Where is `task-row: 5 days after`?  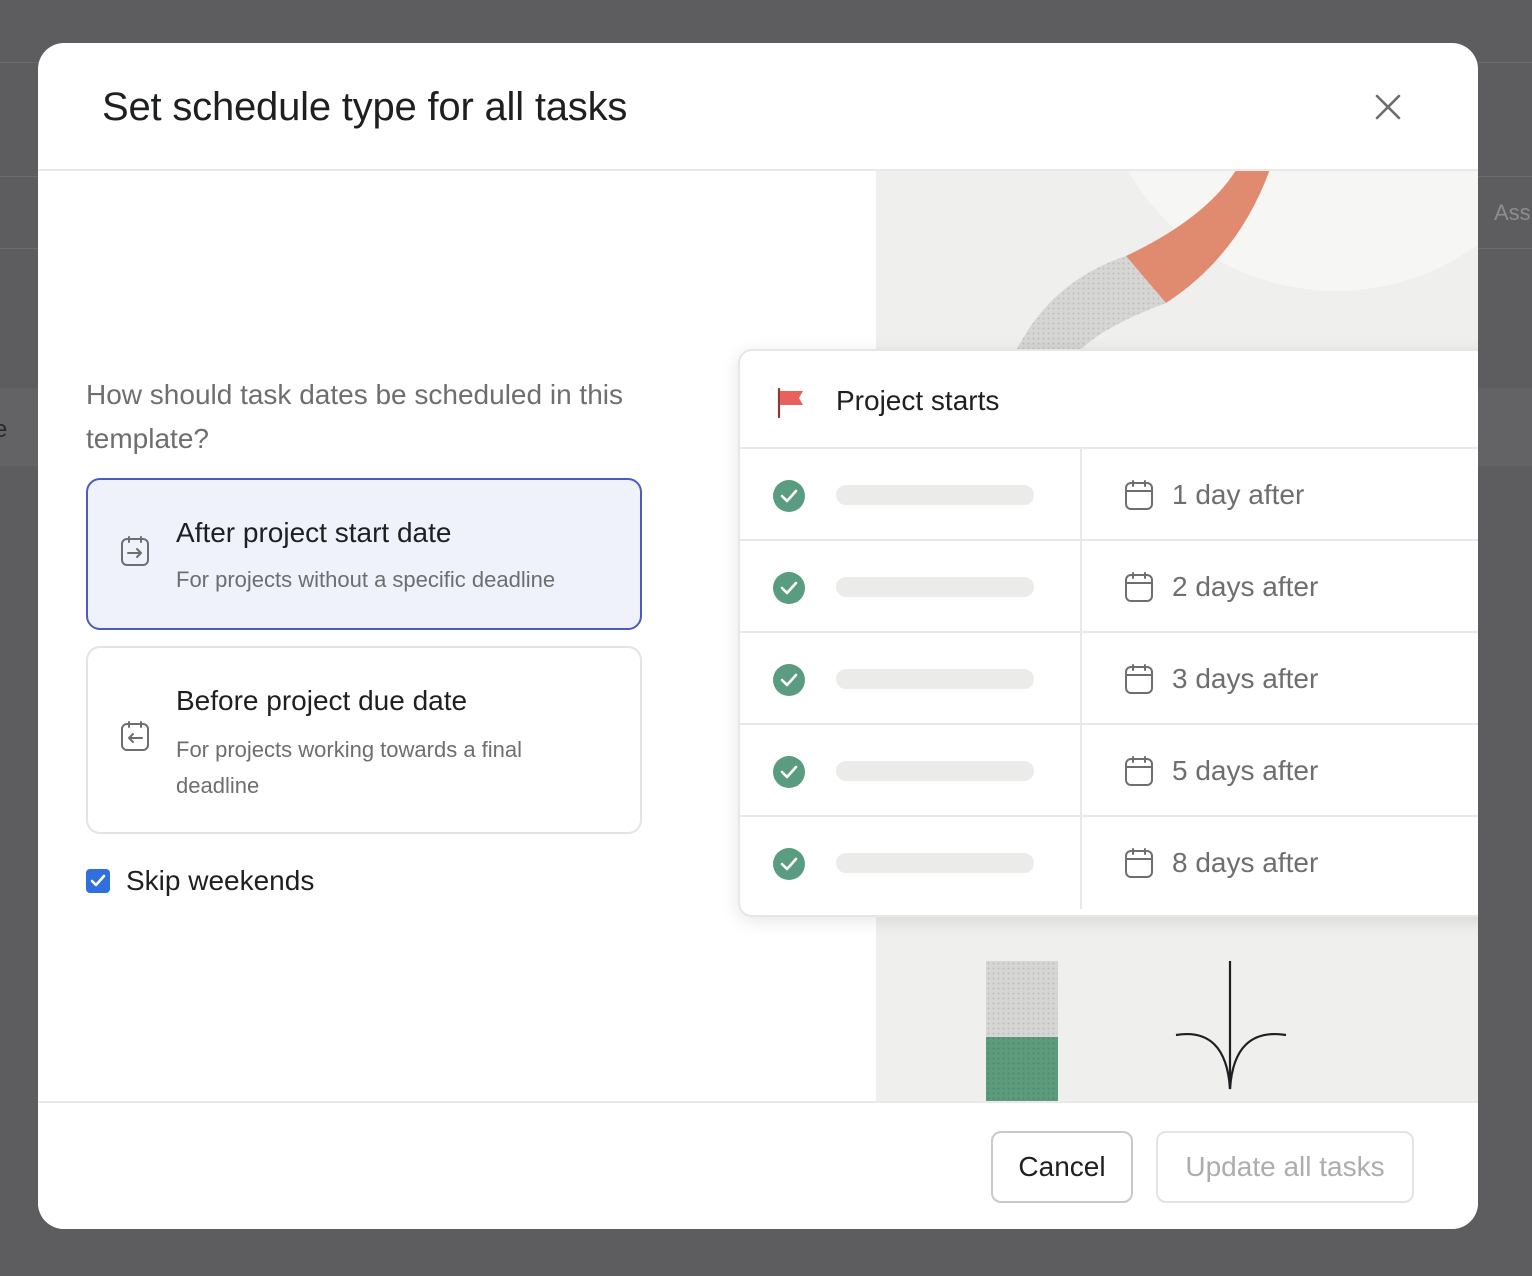 task-row: 5 days after is located at coordinates (1109, 771).